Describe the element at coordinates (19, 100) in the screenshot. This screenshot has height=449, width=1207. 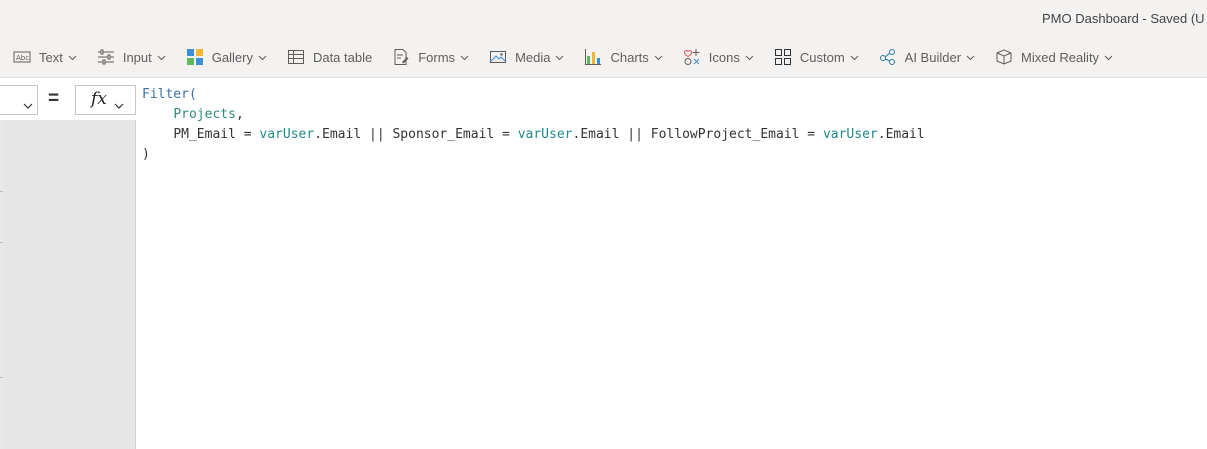
I see `property-dropdown` at that location.